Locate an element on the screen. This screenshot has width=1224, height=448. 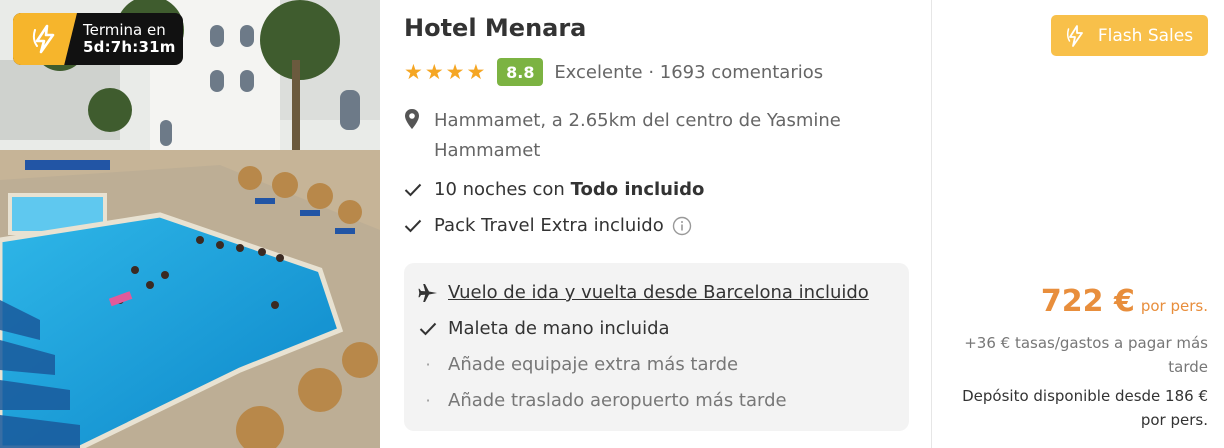
feature-nights: 10 noches con Todo incluido is located at coordinates (554, 189).